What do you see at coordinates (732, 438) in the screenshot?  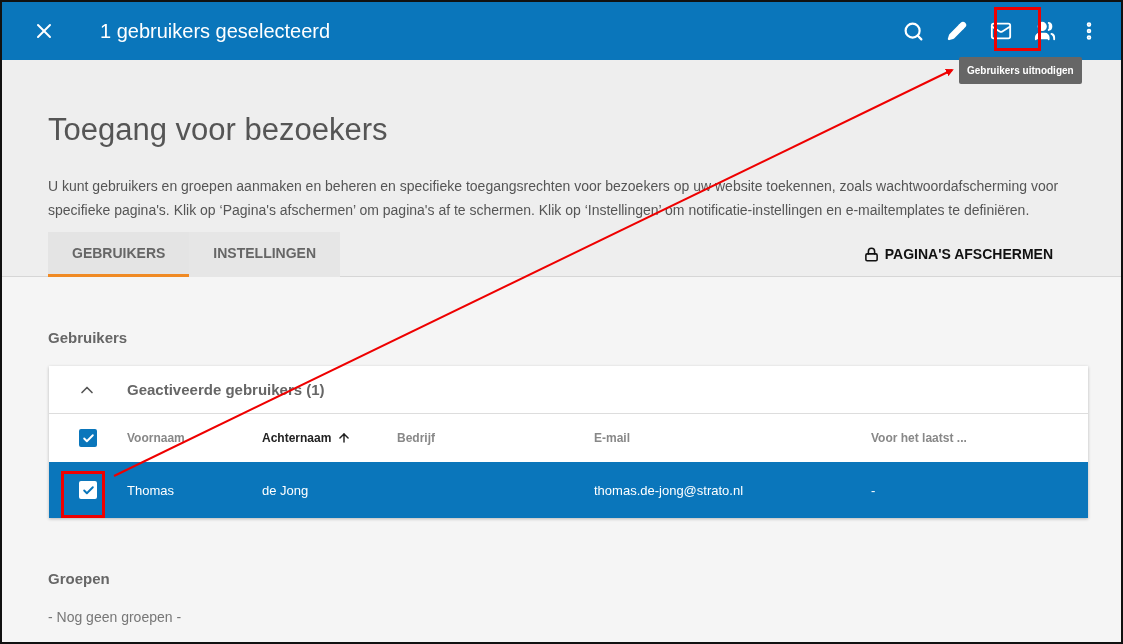 I see `column-header: E-mail` at bounding box center [732, 438].